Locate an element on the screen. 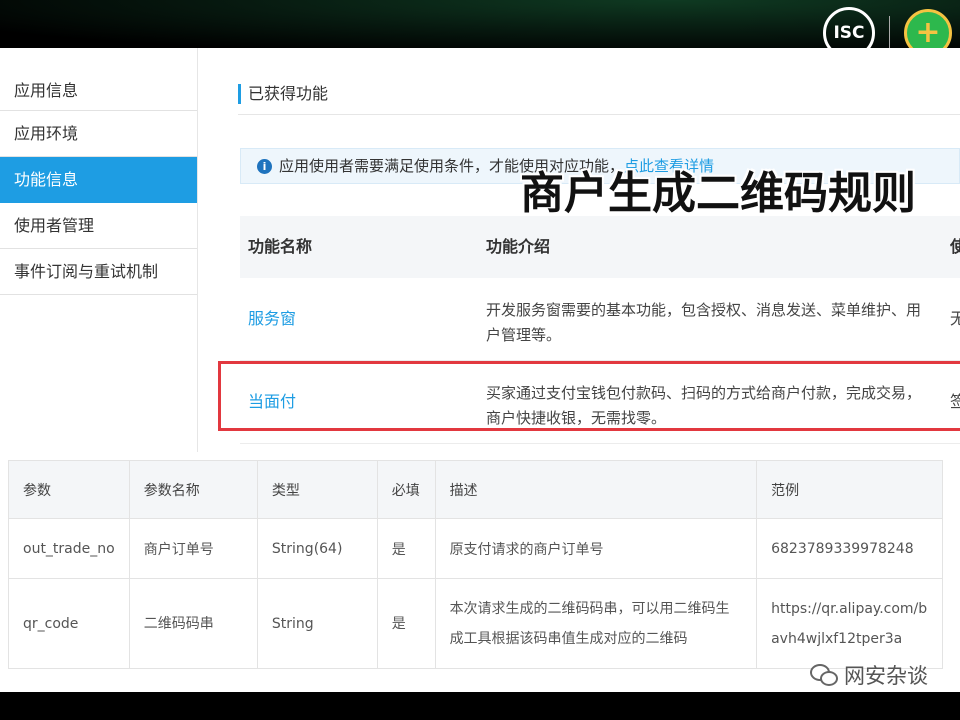 The height and width of the screenshot is (720, 960). cell-param: qr_code is located at coordinates (69, 623).